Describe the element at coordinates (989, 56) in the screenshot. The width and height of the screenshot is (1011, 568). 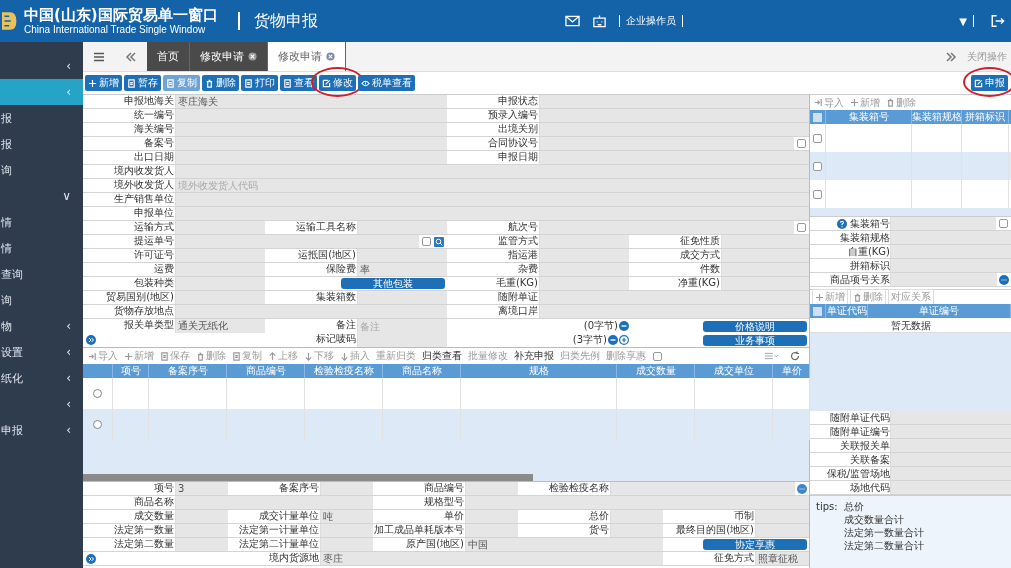
I see `close-operations-menu: 关闭操作` at that location.